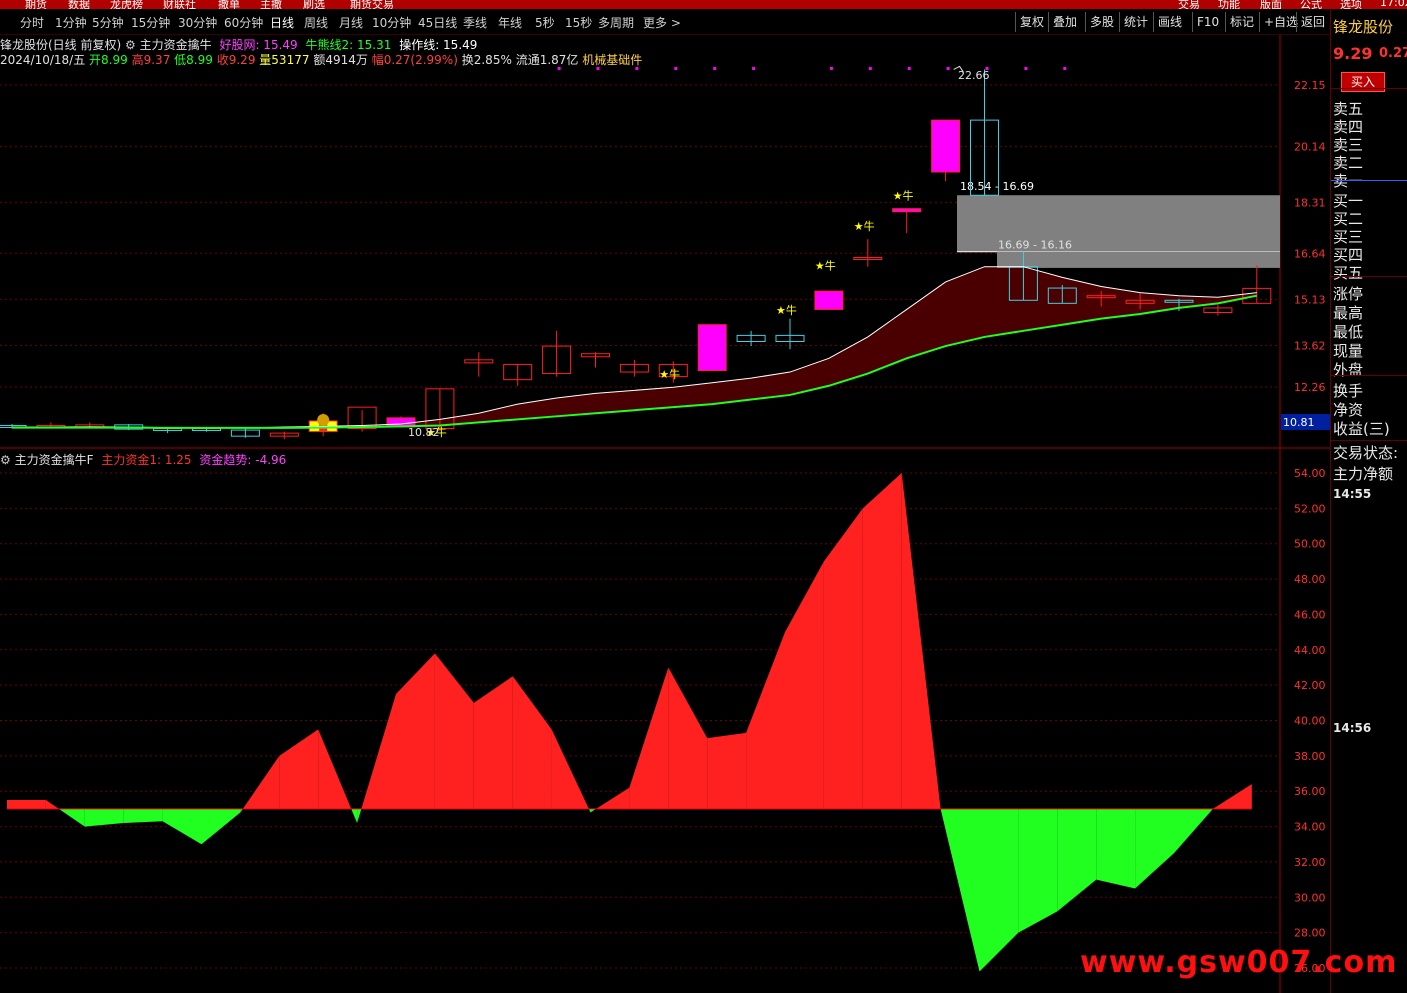  Describe the element at coordinates (424, 432) in the screenshot. I see `low-label: 10.82` at that location.